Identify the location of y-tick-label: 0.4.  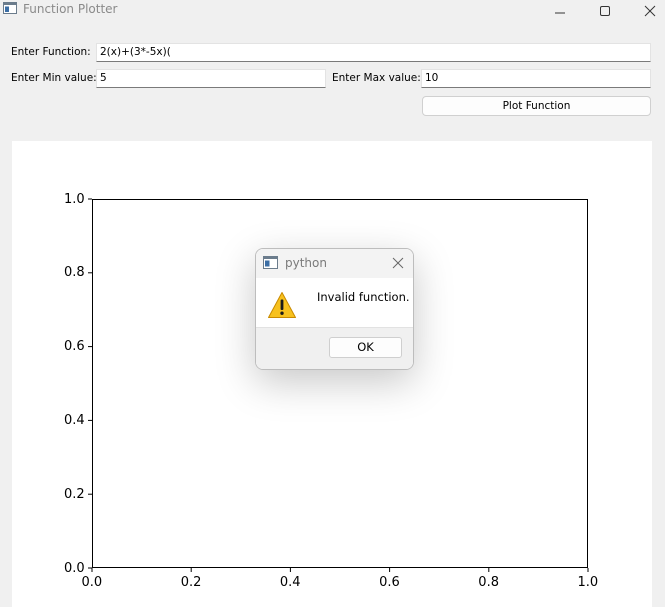
(74, 420).